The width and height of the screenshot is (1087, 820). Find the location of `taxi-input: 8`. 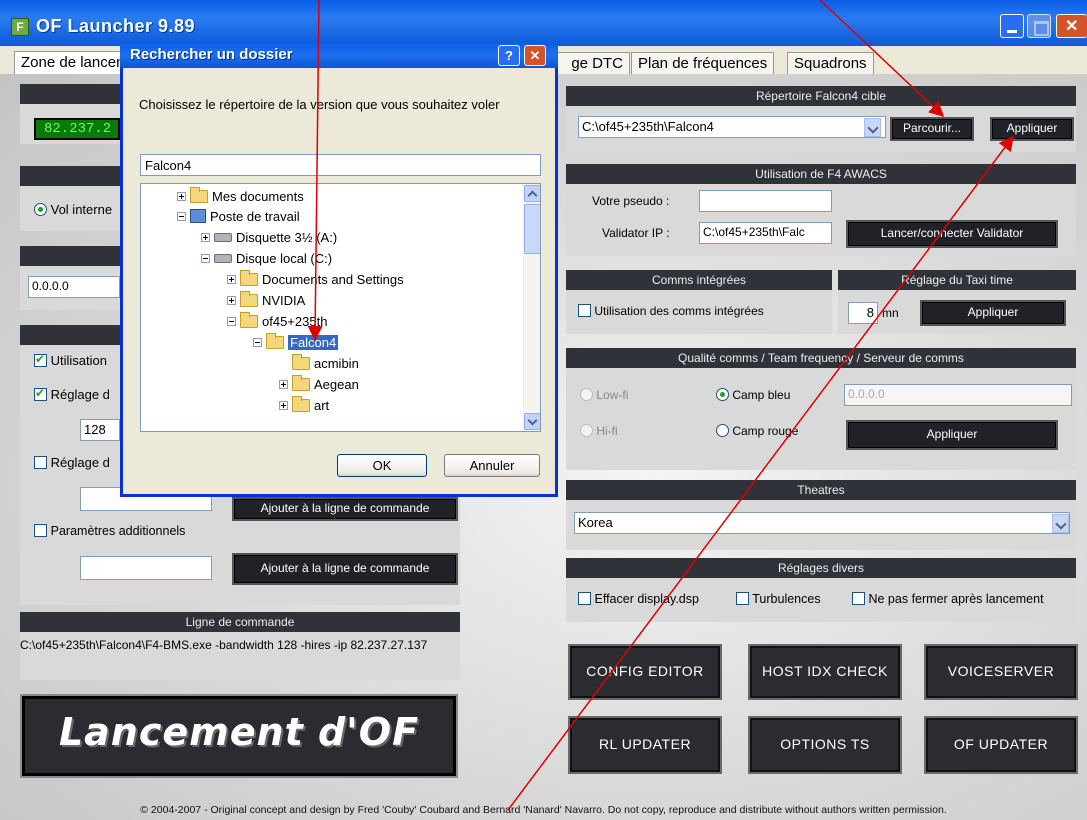

taxi-input: 8 is located at coordinates (863, 313).